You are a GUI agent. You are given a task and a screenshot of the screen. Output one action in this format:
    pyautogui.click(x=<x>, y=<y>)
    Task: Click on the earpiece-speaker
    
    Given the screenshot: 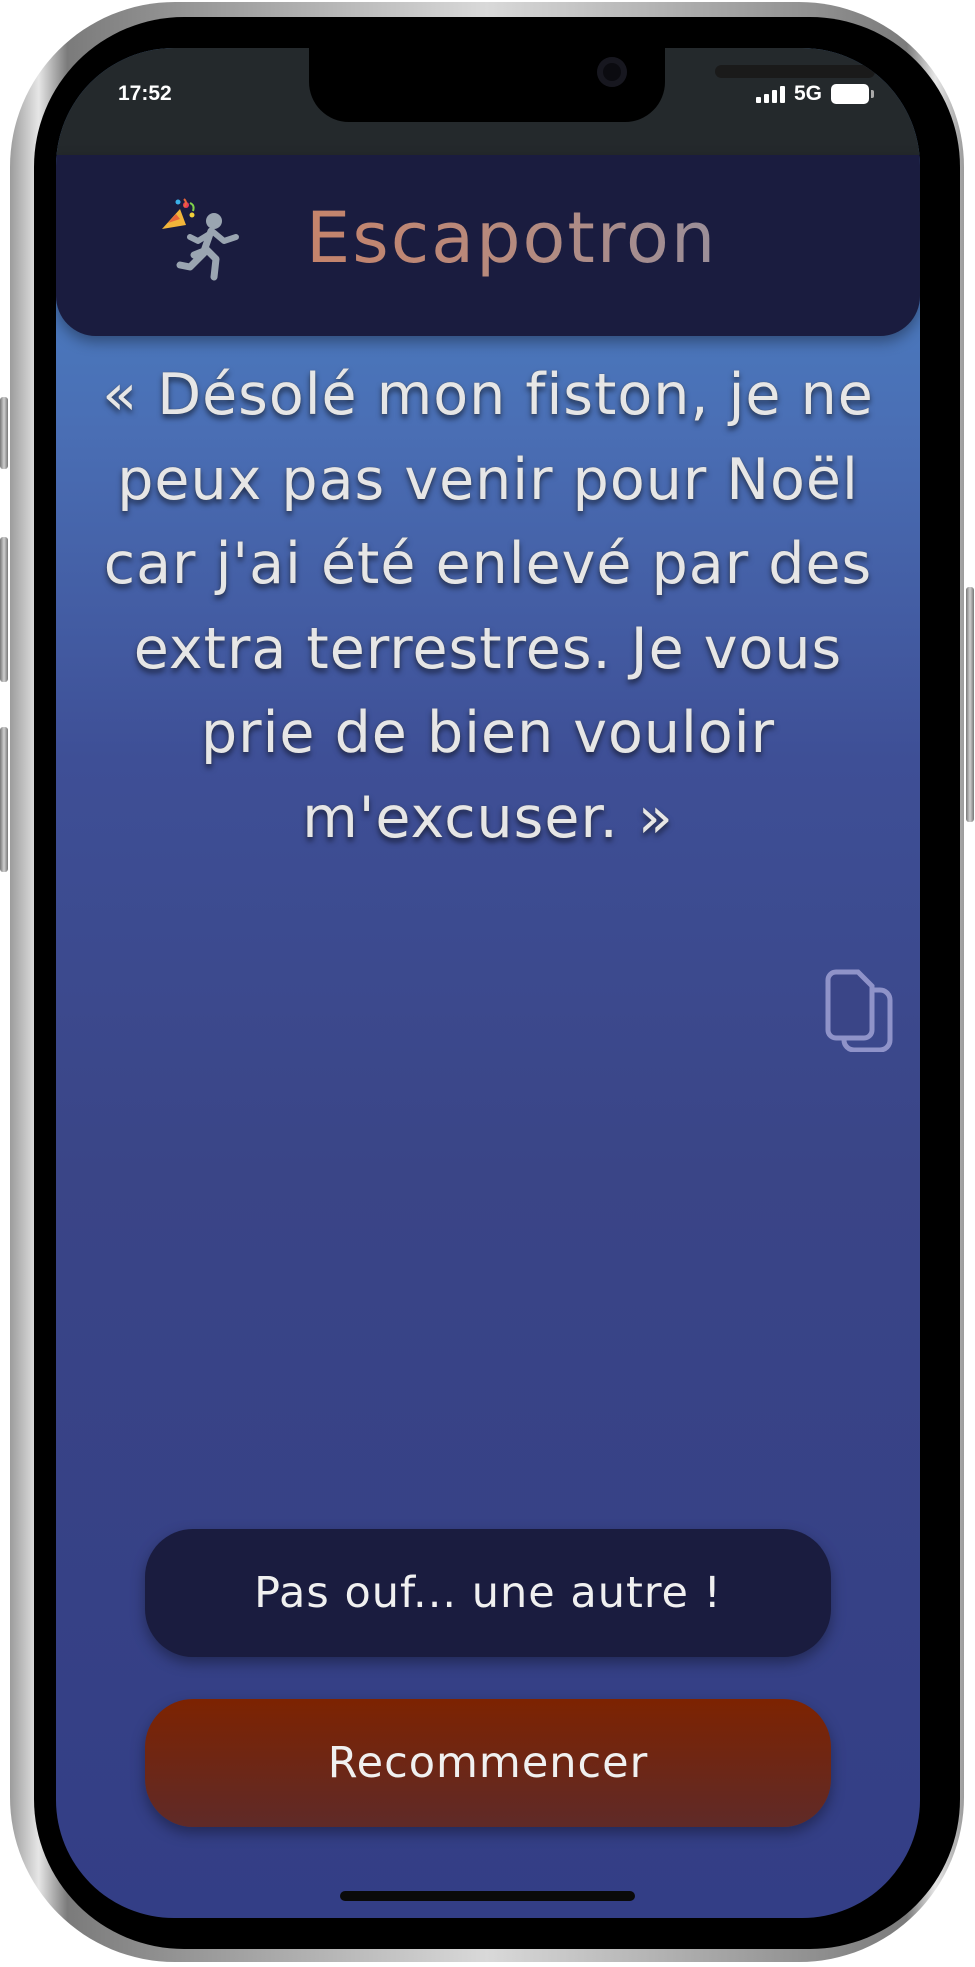 What is the action you would take?
    pyautogui.click(x=795, y=71)
    